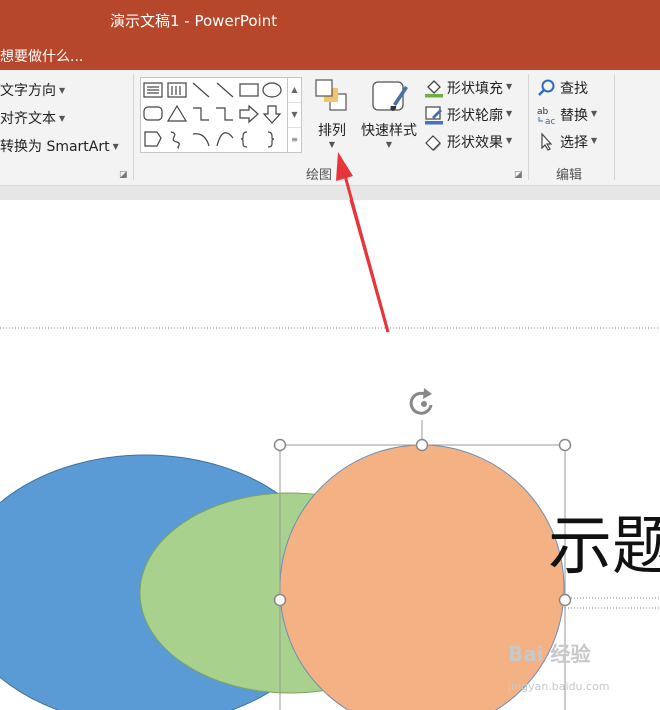 Image resolution: width=660 pixels, height=710 pixels. What do you see at coordinates (389, 115) in the screenshot?
I see `quick-styles-button: 快速样式 ▼` at bounding box center [389, 115].